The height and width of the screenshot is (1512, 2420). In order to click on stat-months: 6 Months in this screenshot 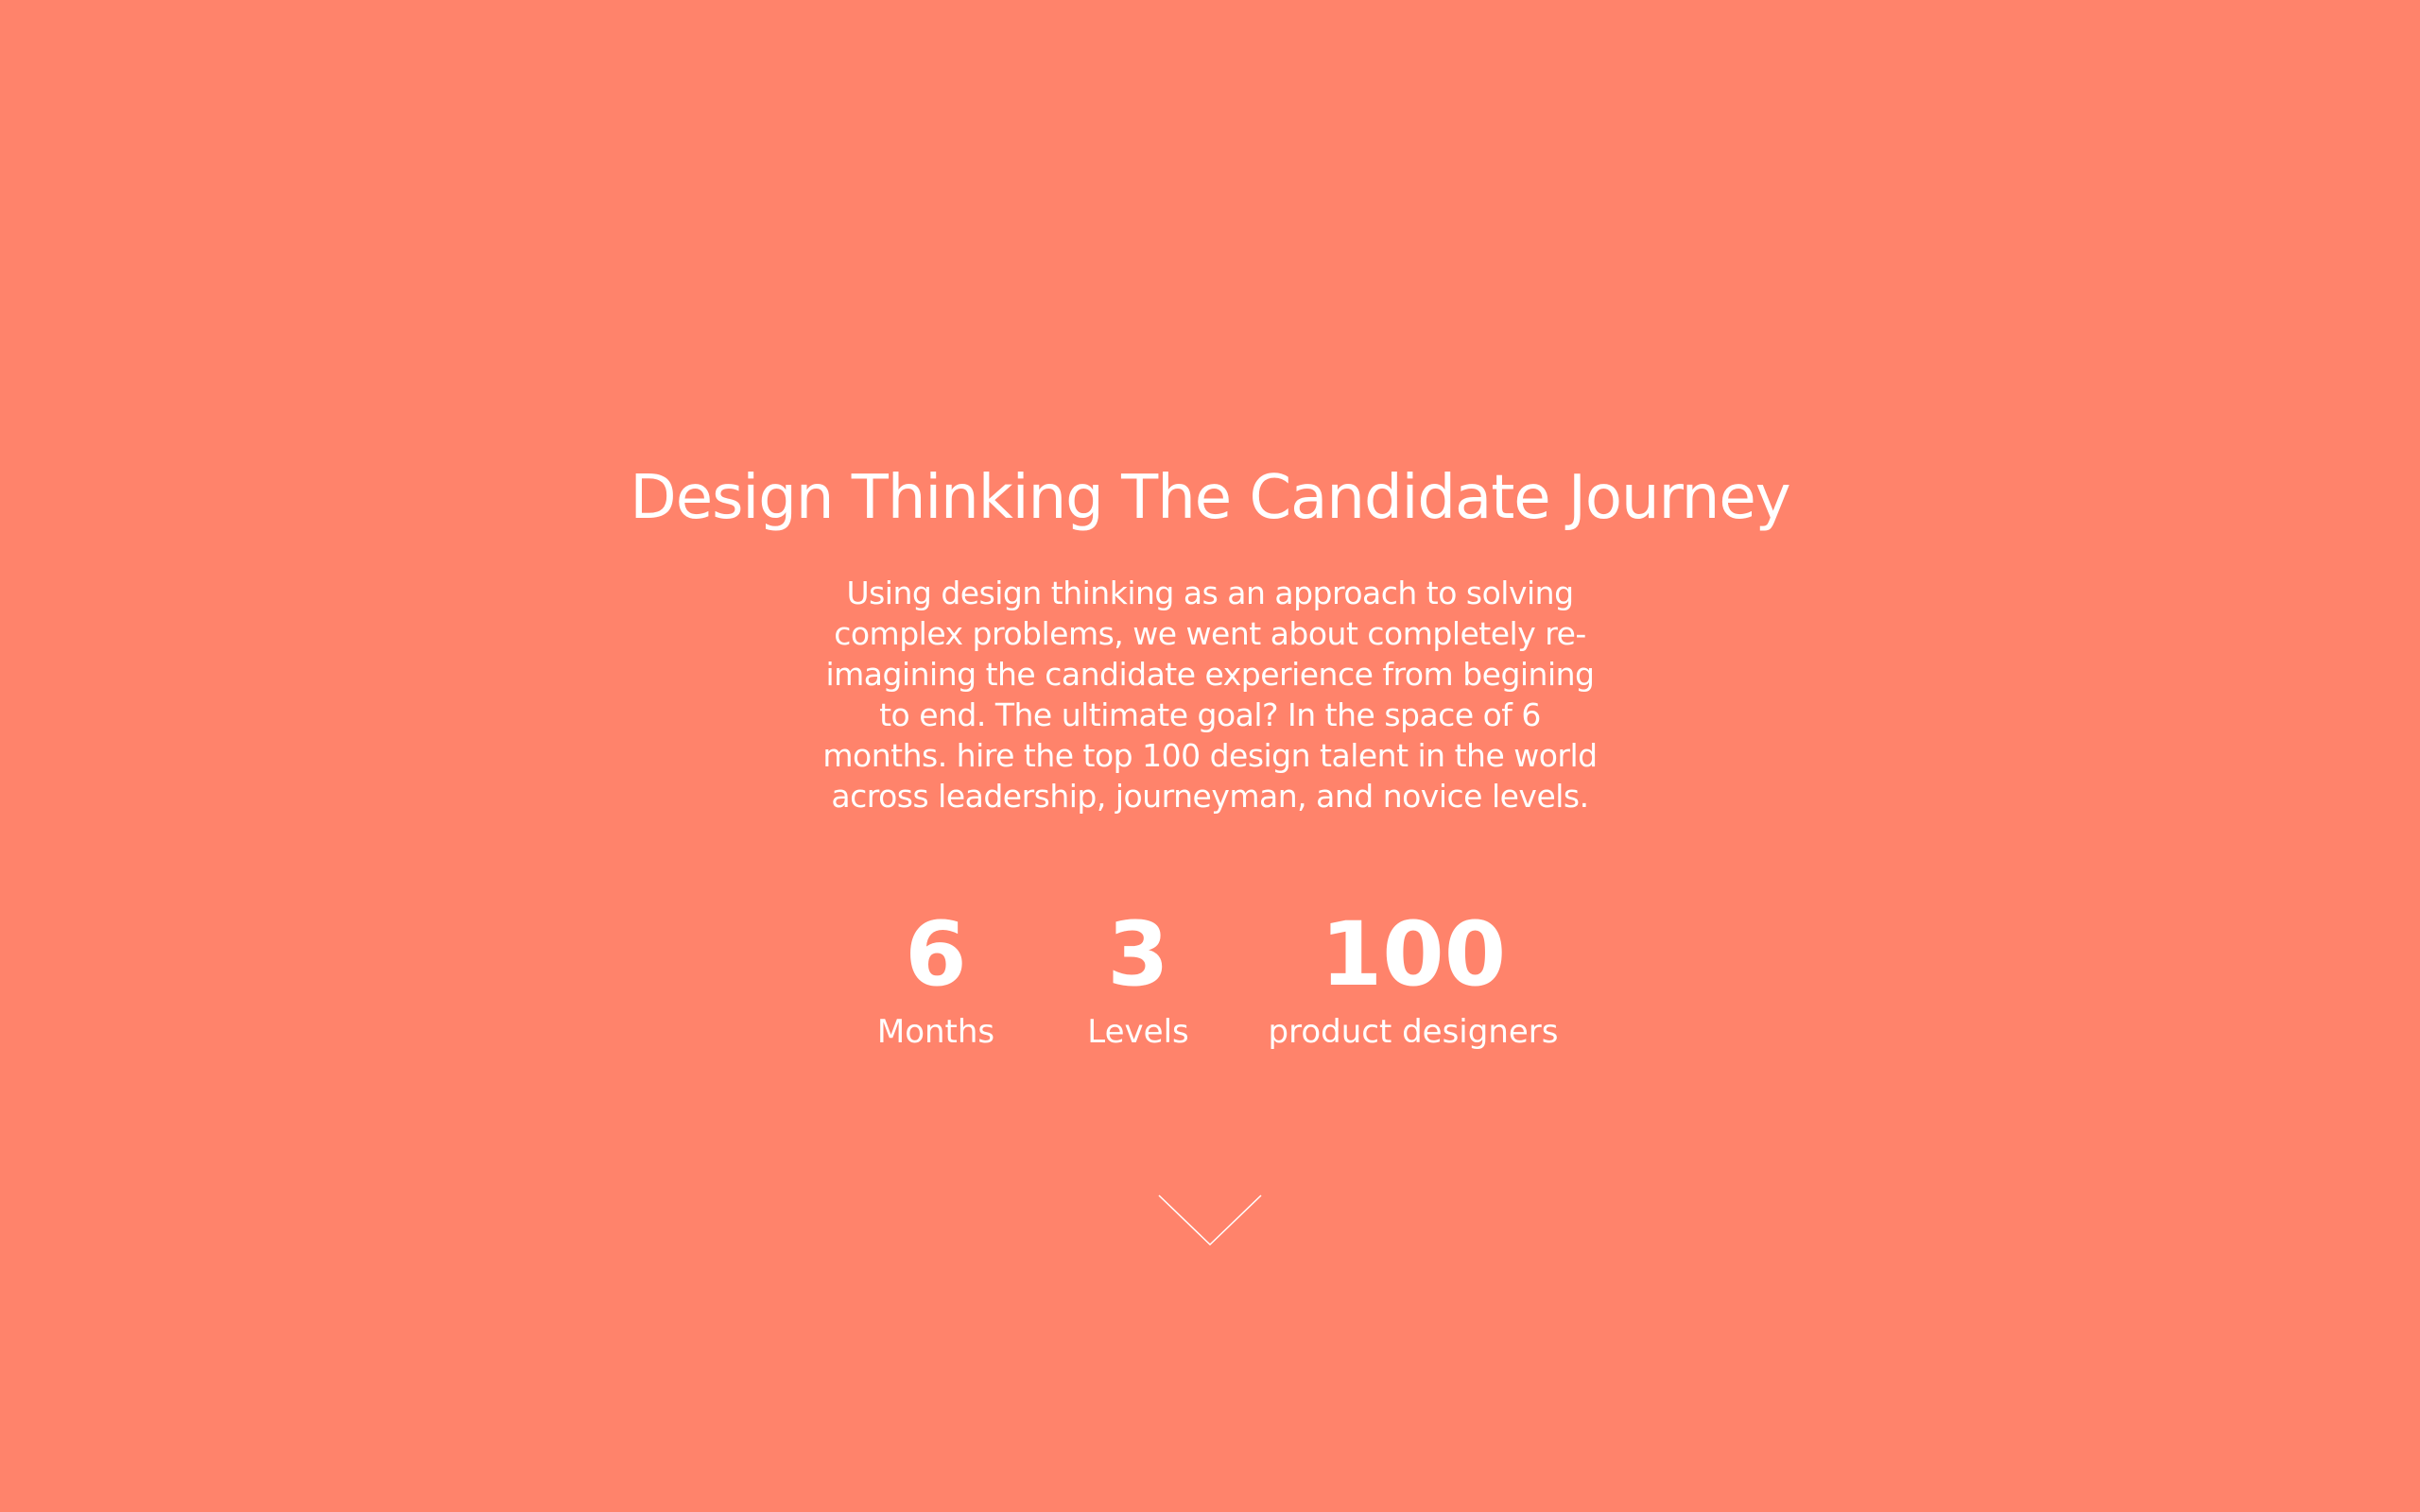, I will do `click(936, 976)`.